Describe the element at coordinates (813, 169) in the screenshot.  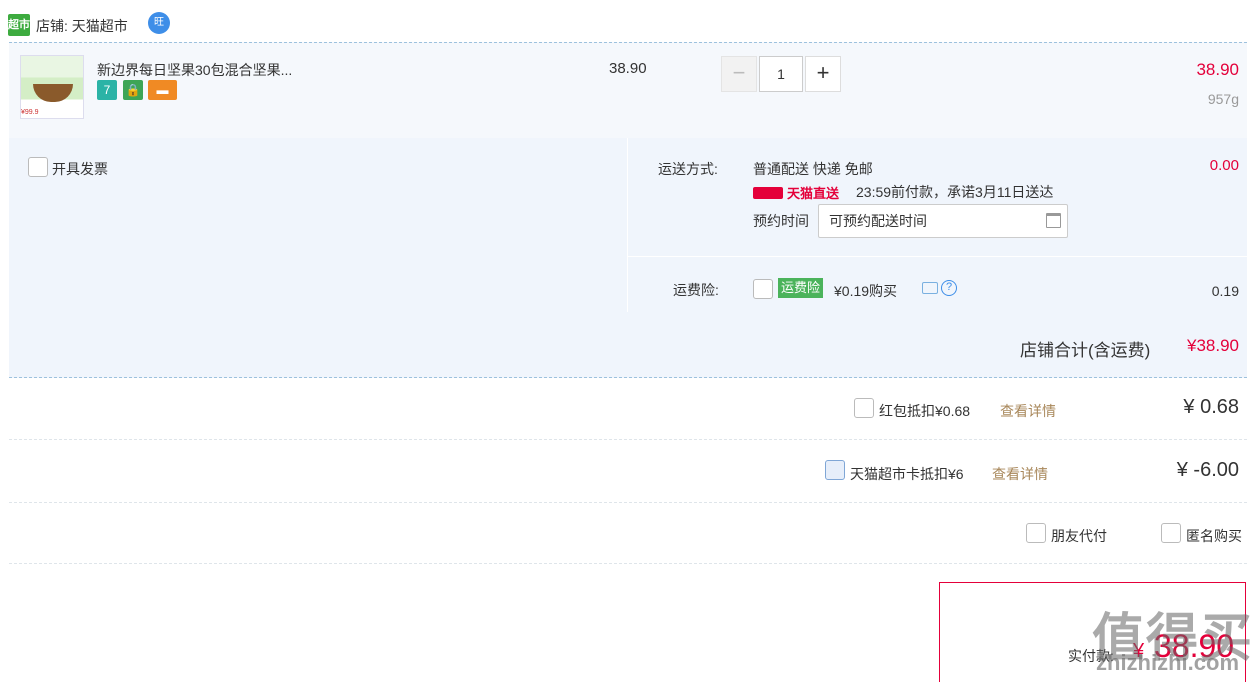
I see `delivery-method-value: 普通配送 快递 免邮` at that location.